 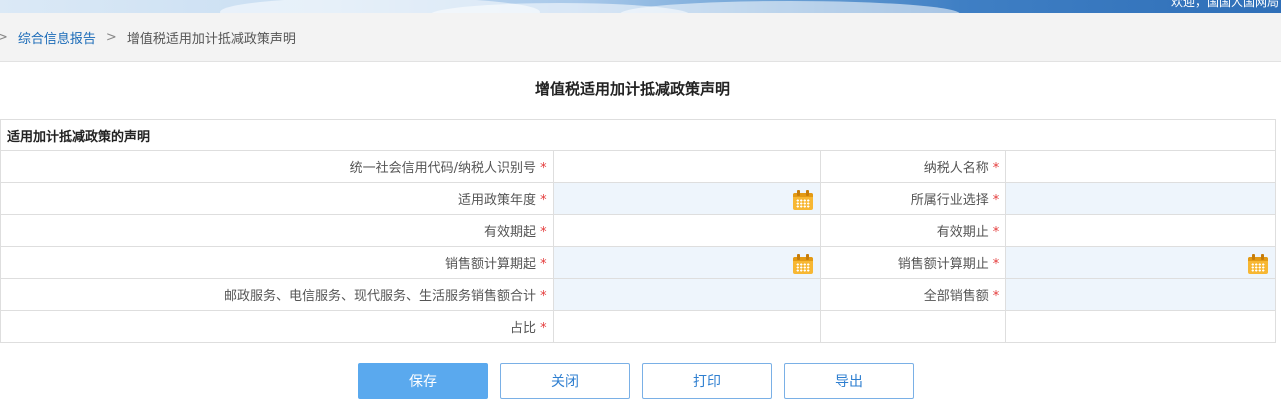 I want to click on empty-cell, so click(x=1140, y=326).